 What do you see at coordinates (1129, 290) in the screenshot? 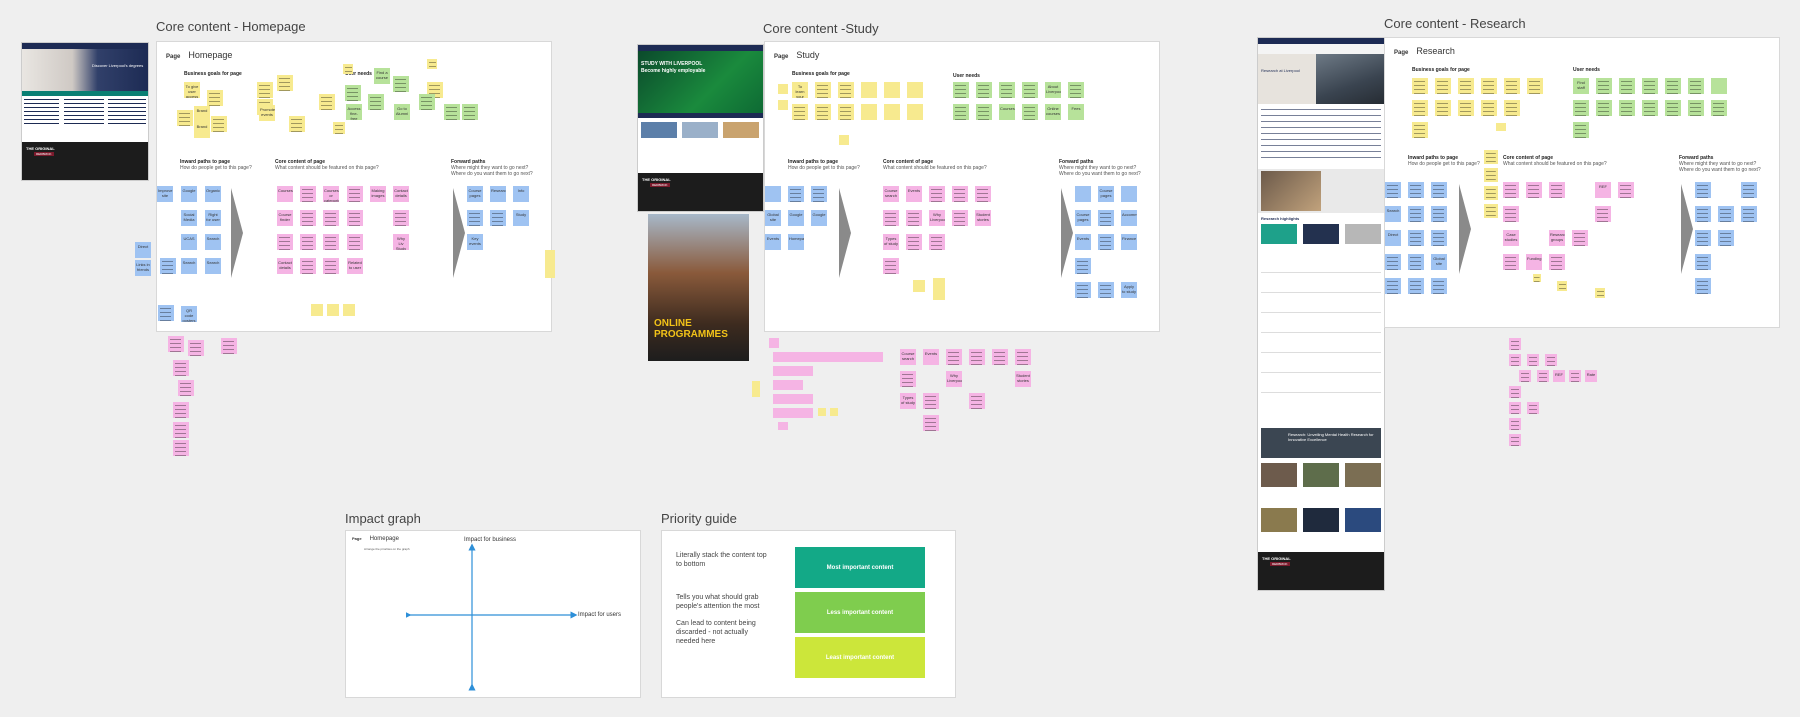
I see `sticky-note: Apply to study` at bounding box center [1129, 290].